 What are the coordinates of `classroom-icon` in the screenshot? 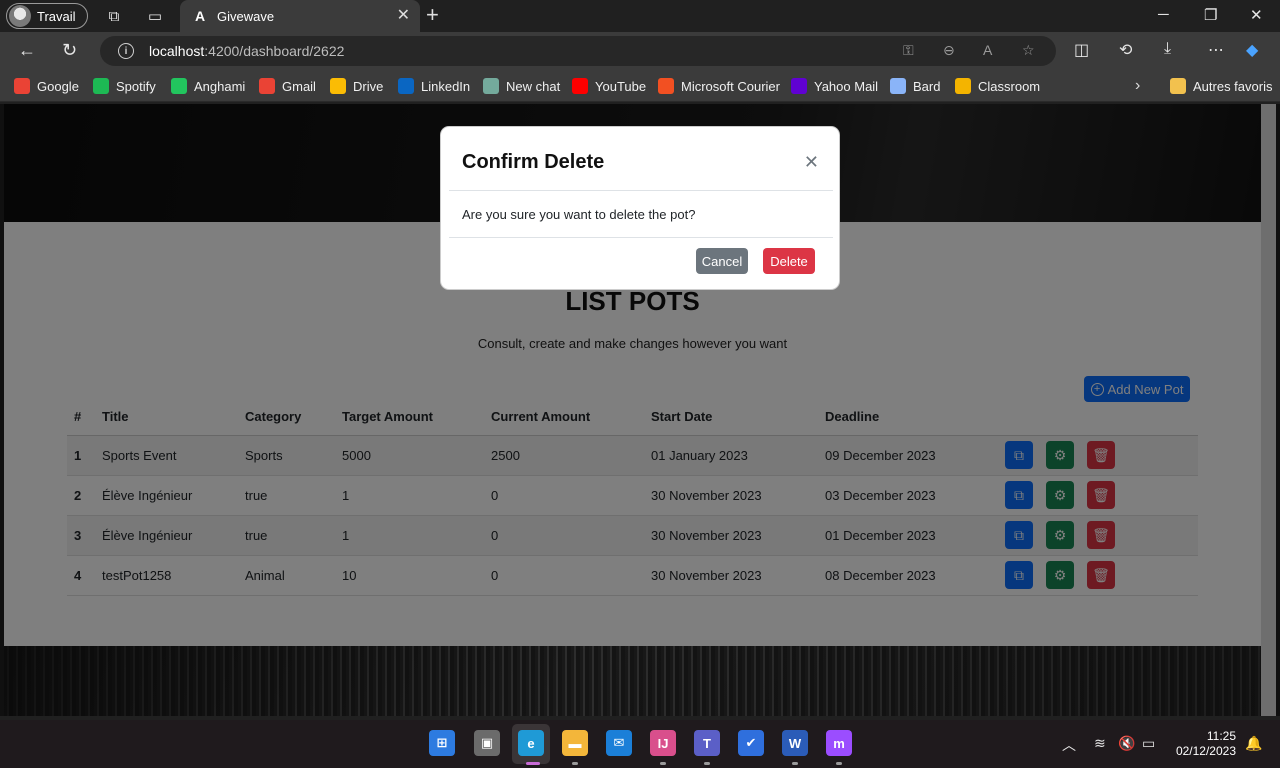 It's located at (963, 86).